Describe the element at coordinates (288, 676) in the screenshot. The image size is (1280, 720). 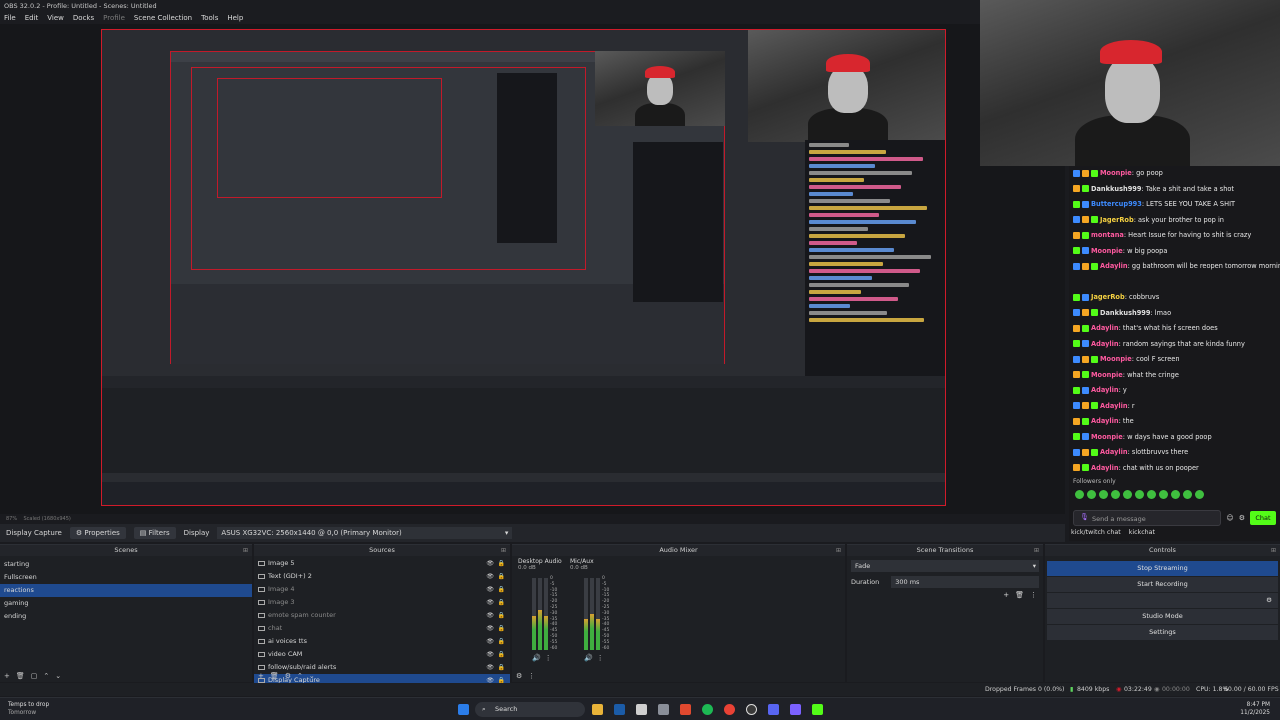
I see `source-settings-icon: ⚙` at that location.